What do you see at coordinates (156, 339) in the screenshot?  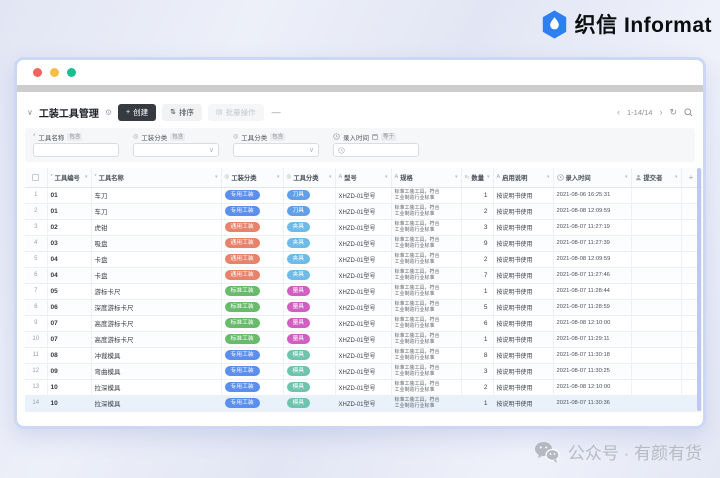 I see `tool-name-cell: 高度游标卡尺` at bounding box center [156, 339].